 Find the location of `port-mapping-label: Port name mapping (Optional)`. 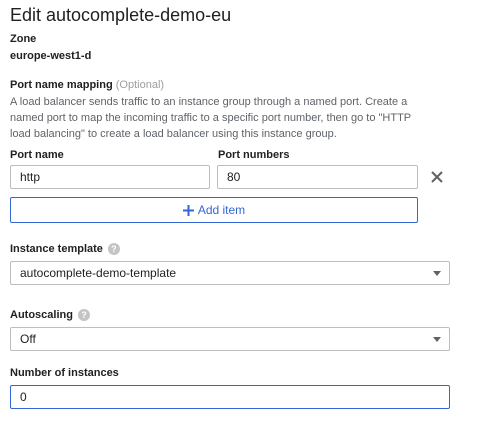

port-mapping-label: Port name mapping (Optional) is located at coordinates (87, 85).